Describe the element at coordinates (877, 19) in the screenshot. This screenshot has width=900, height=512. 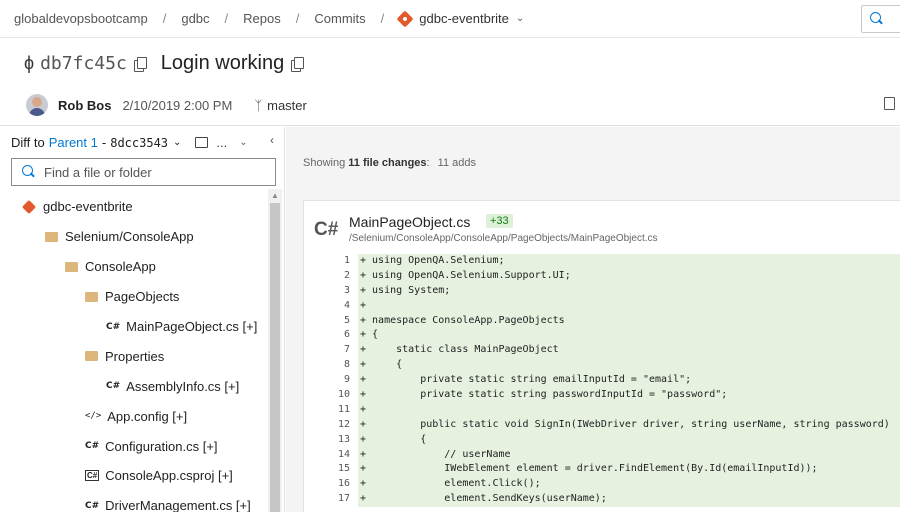
I see `search-icon` at that location.